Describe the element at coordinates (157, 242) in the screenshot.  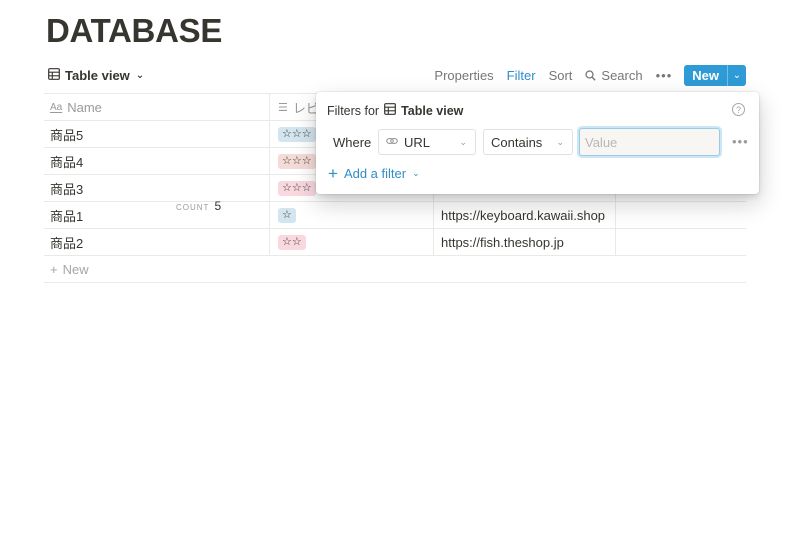
I see `cell-name: 商品2` at that location.